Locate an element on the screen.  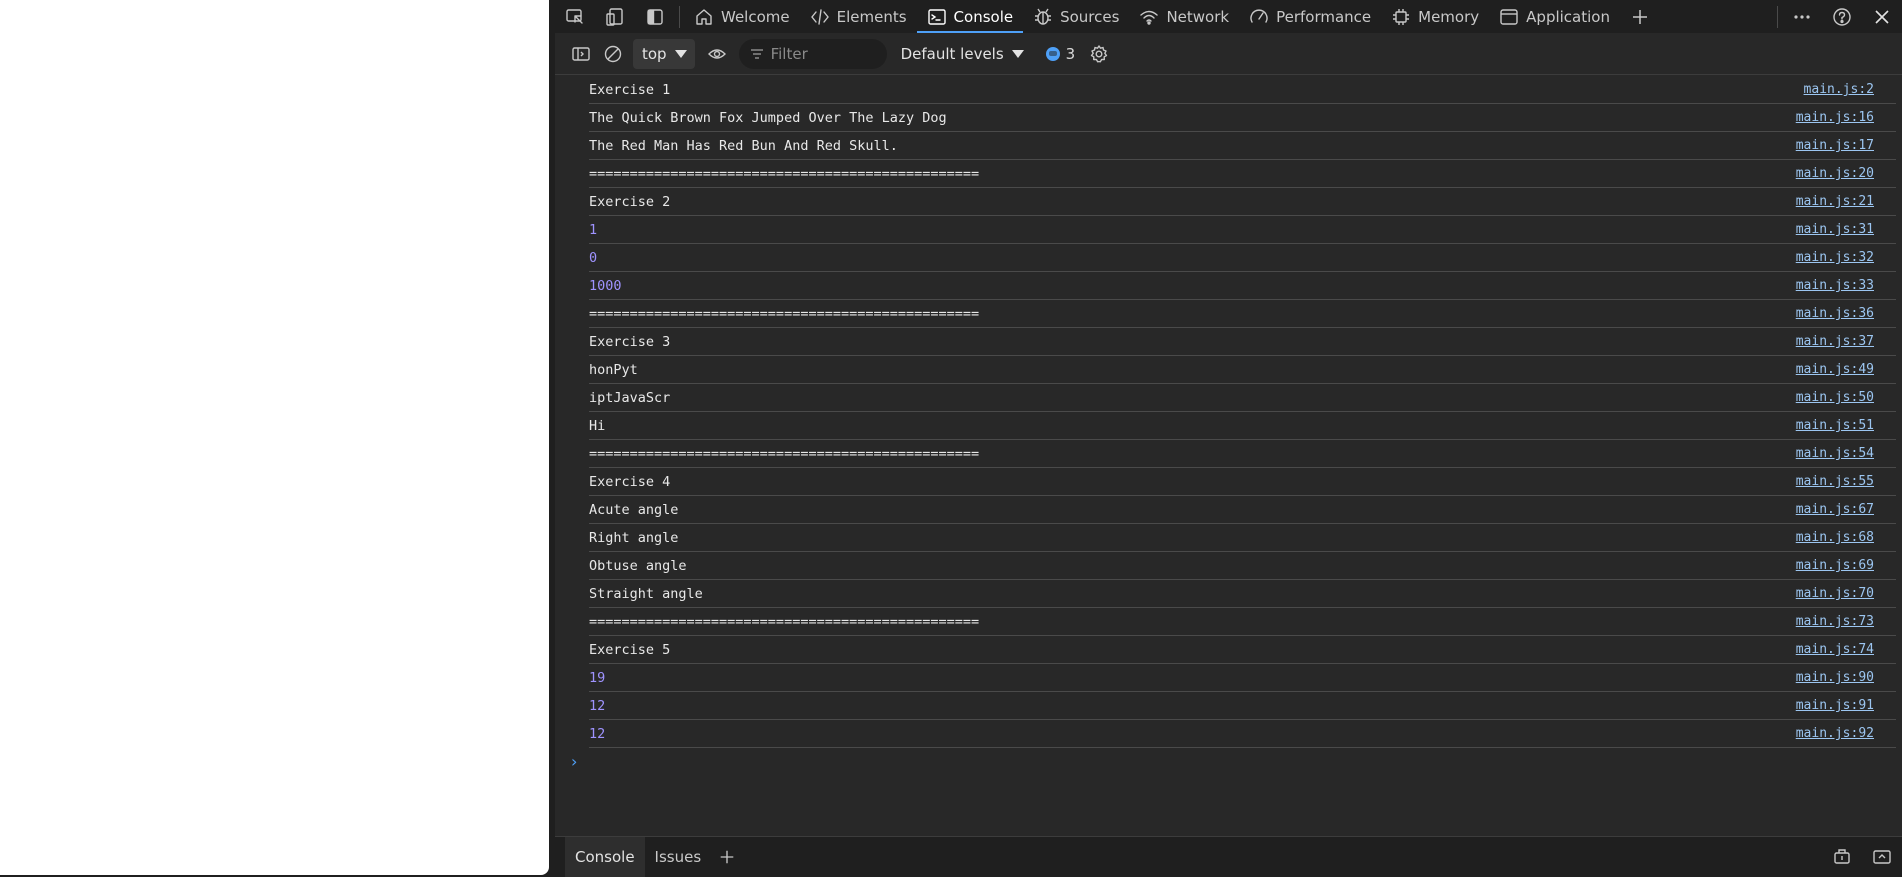
tab-label: Application is located at coordinates (1568, 16).